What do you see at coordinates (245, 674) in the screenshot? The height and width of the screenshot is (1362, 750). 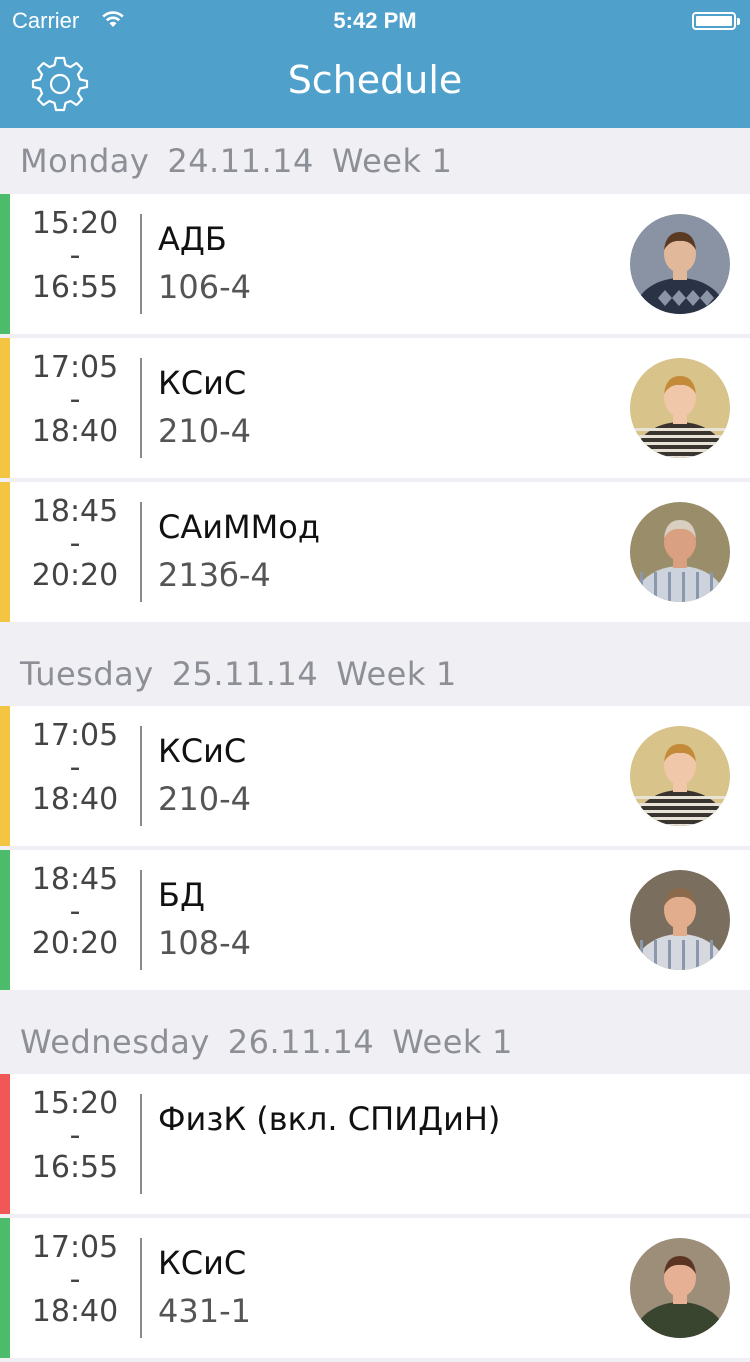 I see `day-header-date: 25.11.14` at bounding box center [245, 674].